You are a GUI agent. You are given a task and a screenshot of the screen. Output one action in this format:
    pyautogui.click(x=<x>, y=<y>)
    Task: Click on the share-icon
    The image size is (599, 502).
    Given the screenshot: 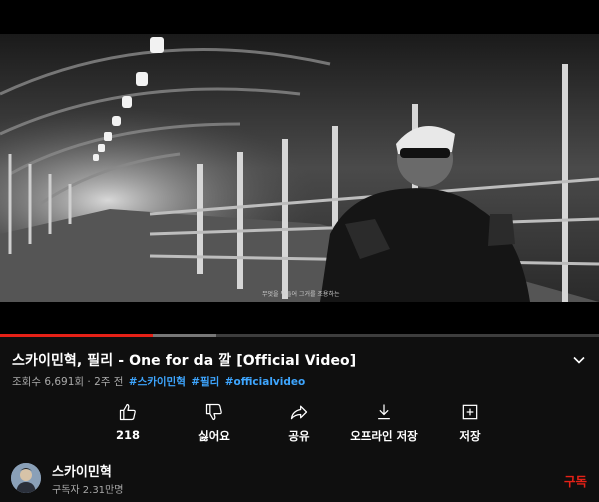 What is the action you would take?
    pyautogui.click(x=299, y=412)
    